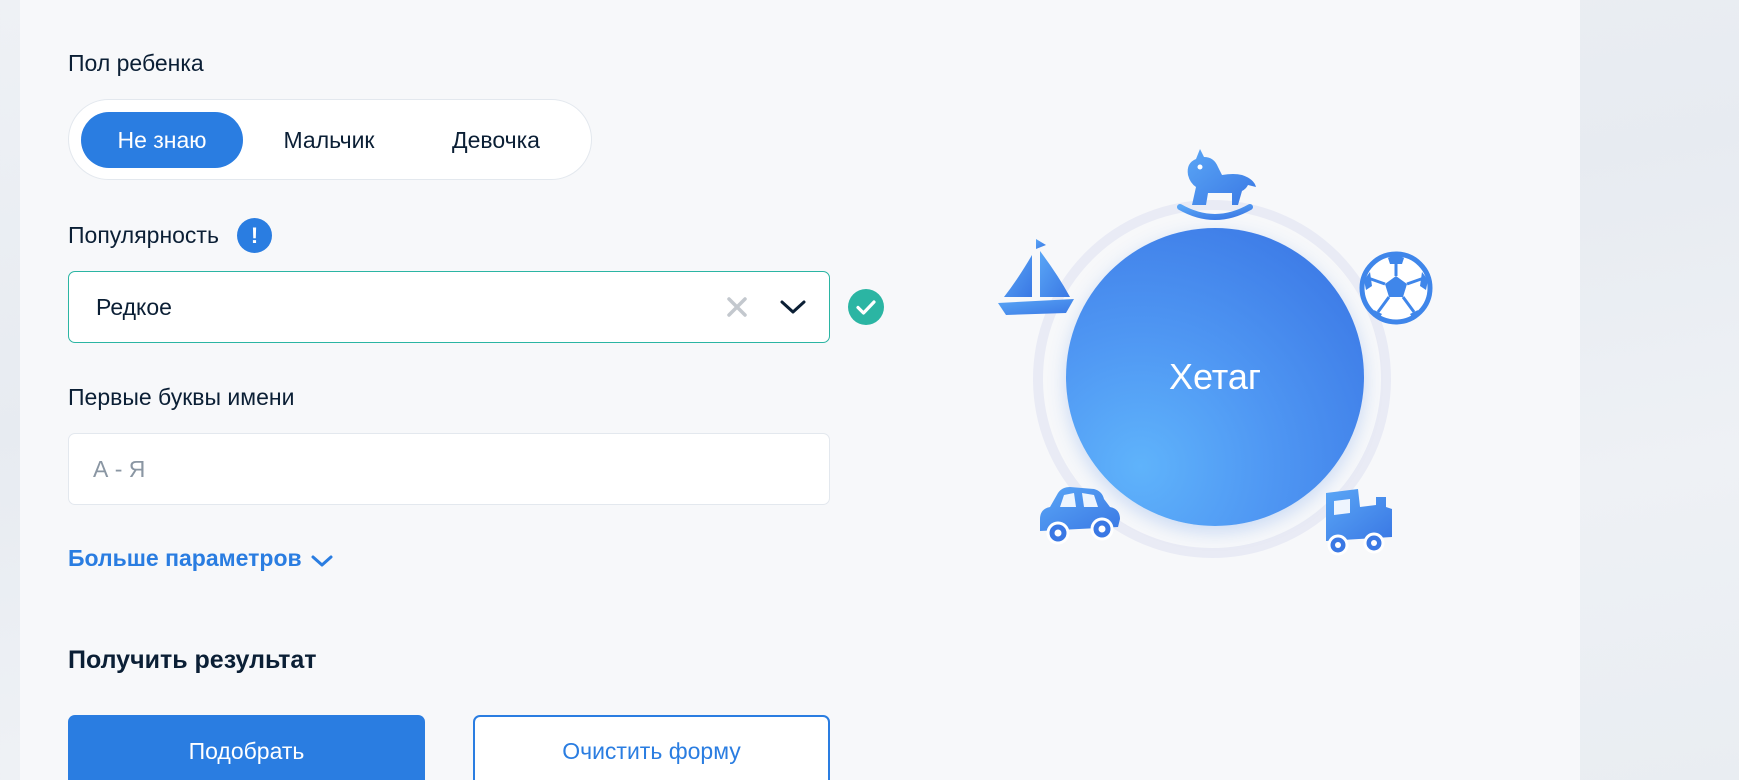 This screenshot has height=780, width=1739. I want to click on generated-name: Хетаг, so click(1215, 376).